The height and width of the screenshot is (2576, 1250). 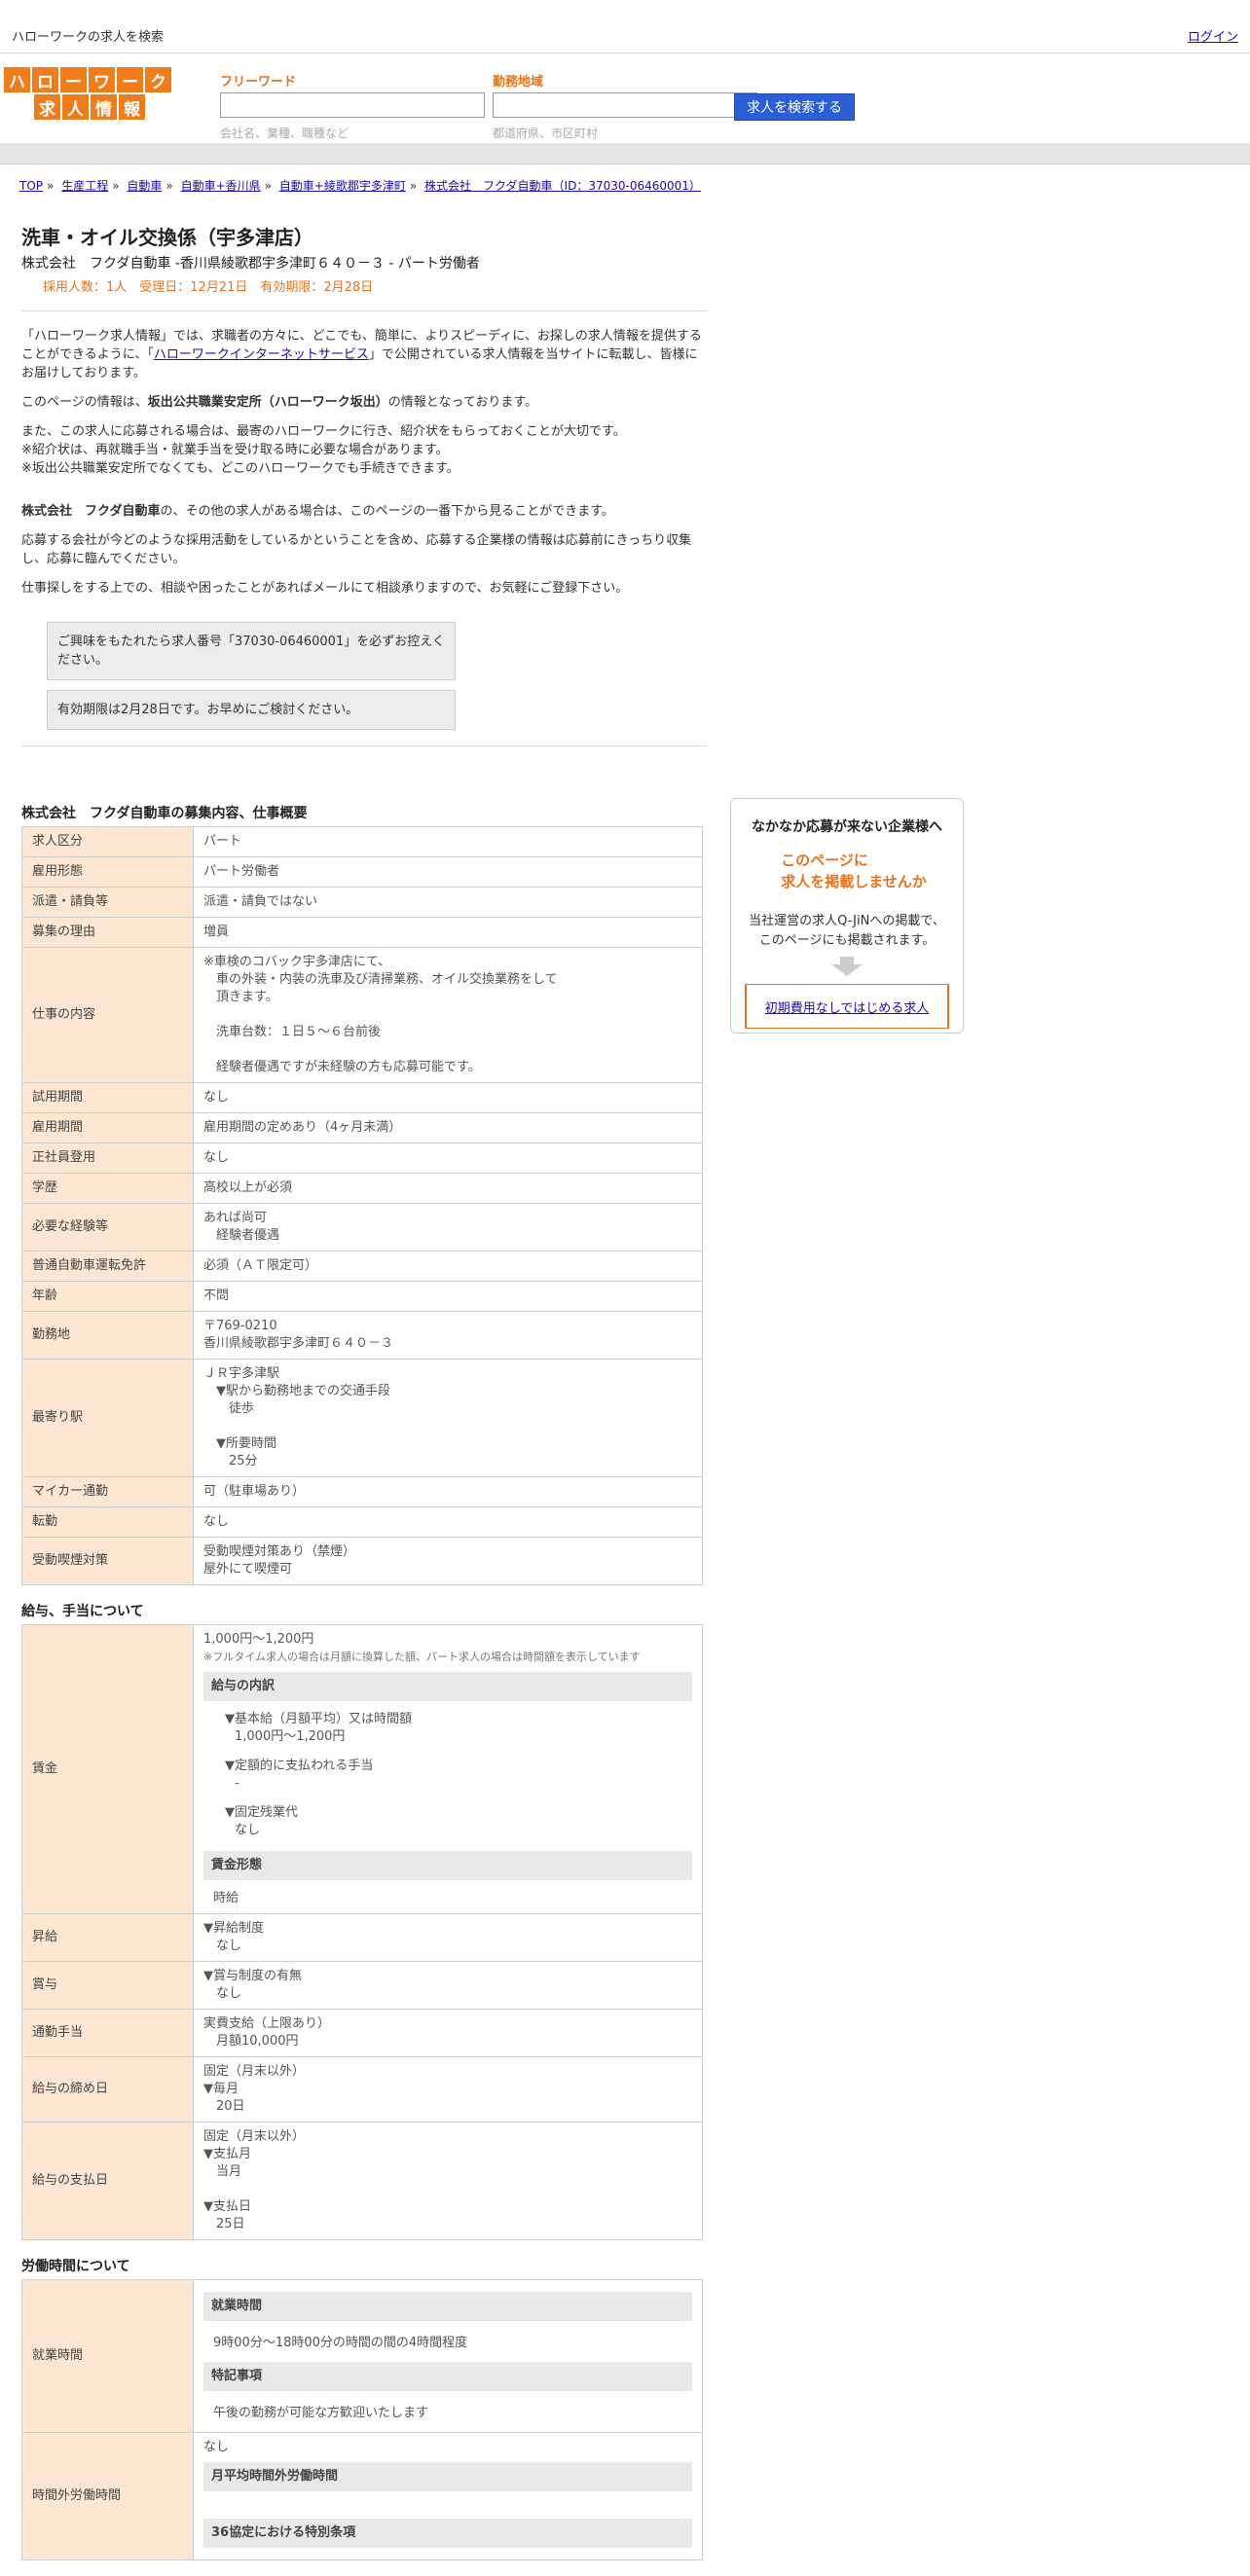 I want to click on keyword-input, so click(x=352, y=105).